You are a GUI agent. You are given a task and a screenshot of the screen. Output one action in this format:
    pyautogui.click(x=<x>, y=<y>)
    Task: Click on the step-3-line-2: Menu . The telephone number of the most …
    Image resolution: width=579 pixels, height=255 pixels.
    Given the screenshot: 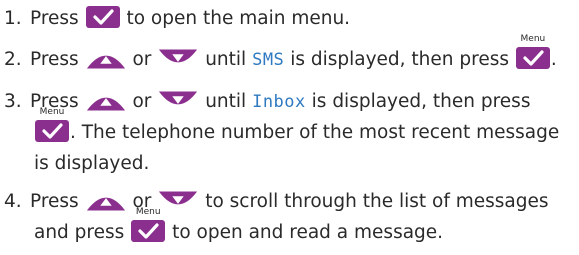 What is the action you would take?
    pyautogui.click(x=297, y=127)
    